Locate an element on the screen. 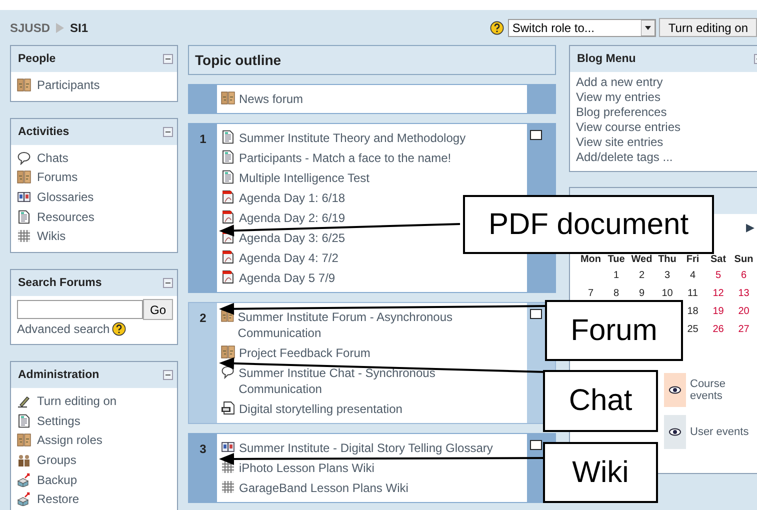 The image size is (757, 510). activity-link: Multiple Intelligence Test is located at coordinates (295, 178).